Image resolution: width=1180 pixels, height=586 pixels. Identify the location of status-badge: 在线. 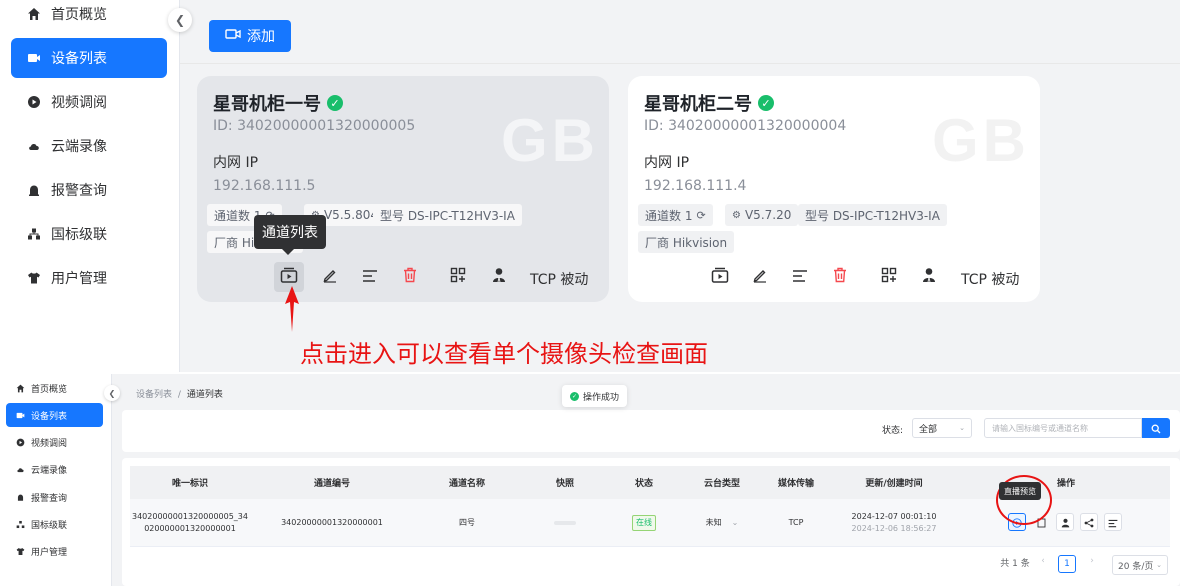
(644, 523).